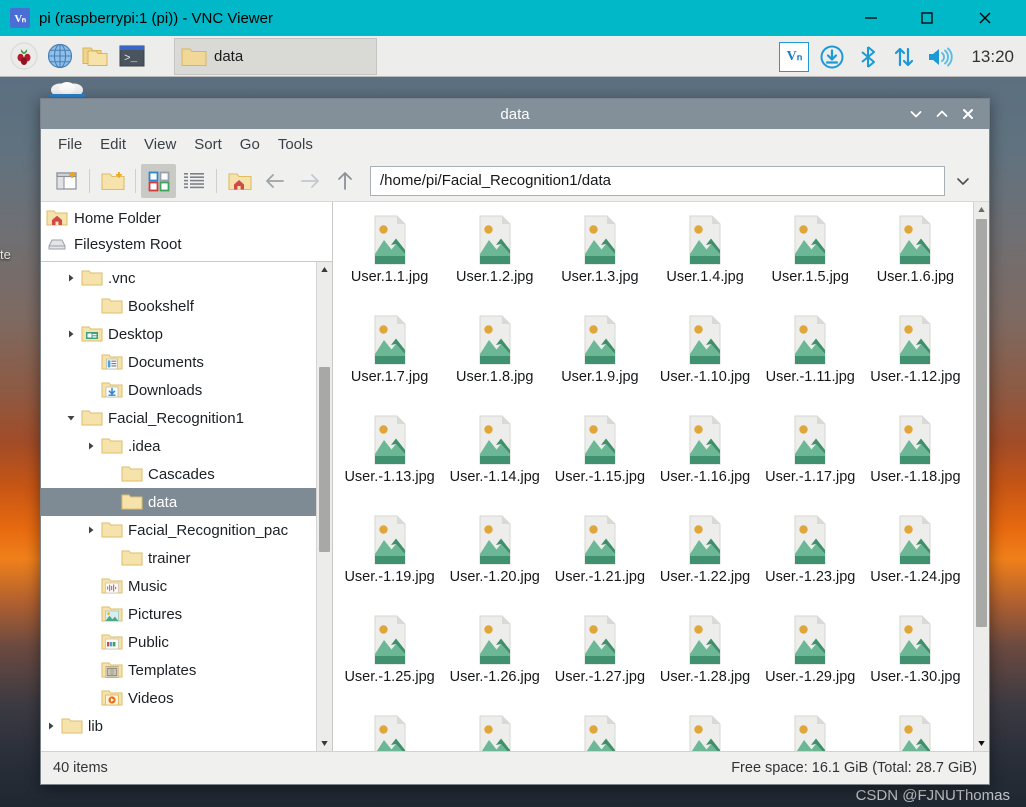  I want to click on menu-view: View, so click(160, 144).